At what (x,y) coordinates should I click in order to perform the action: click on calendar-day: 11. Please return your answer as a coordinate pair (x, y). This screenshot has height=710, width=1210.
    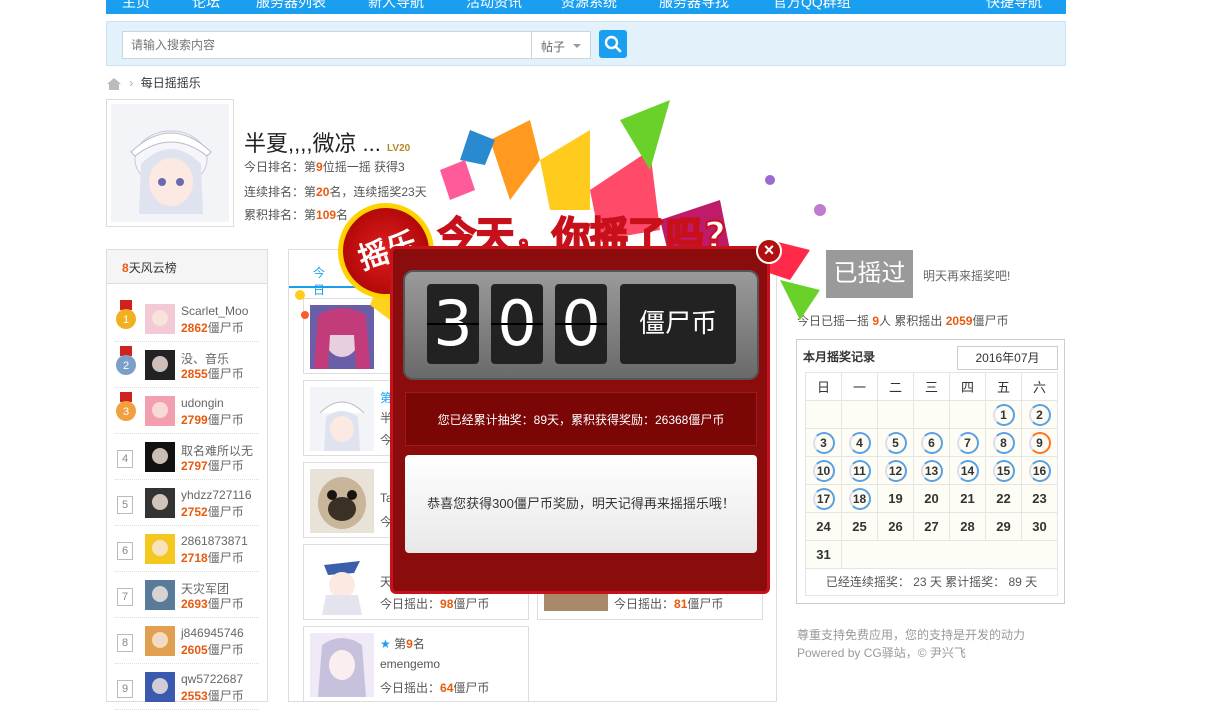
    Looking at the image, I should click on (859, 470).